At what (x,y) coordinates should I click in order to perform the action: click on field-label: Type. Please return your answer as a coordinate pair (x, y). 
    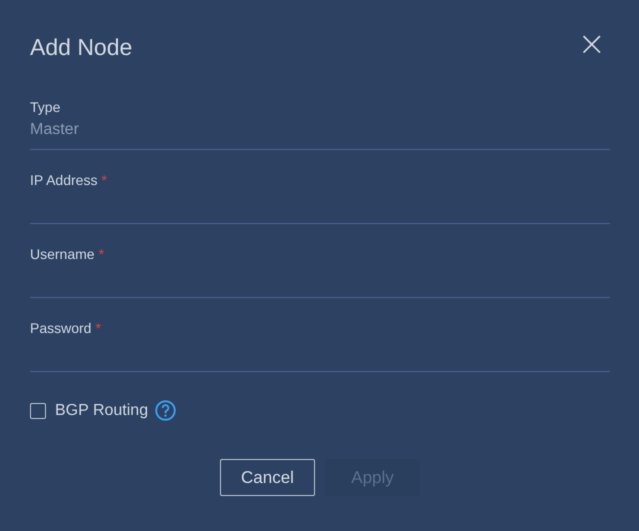
    Looking at the image, I should click on (45, 107).